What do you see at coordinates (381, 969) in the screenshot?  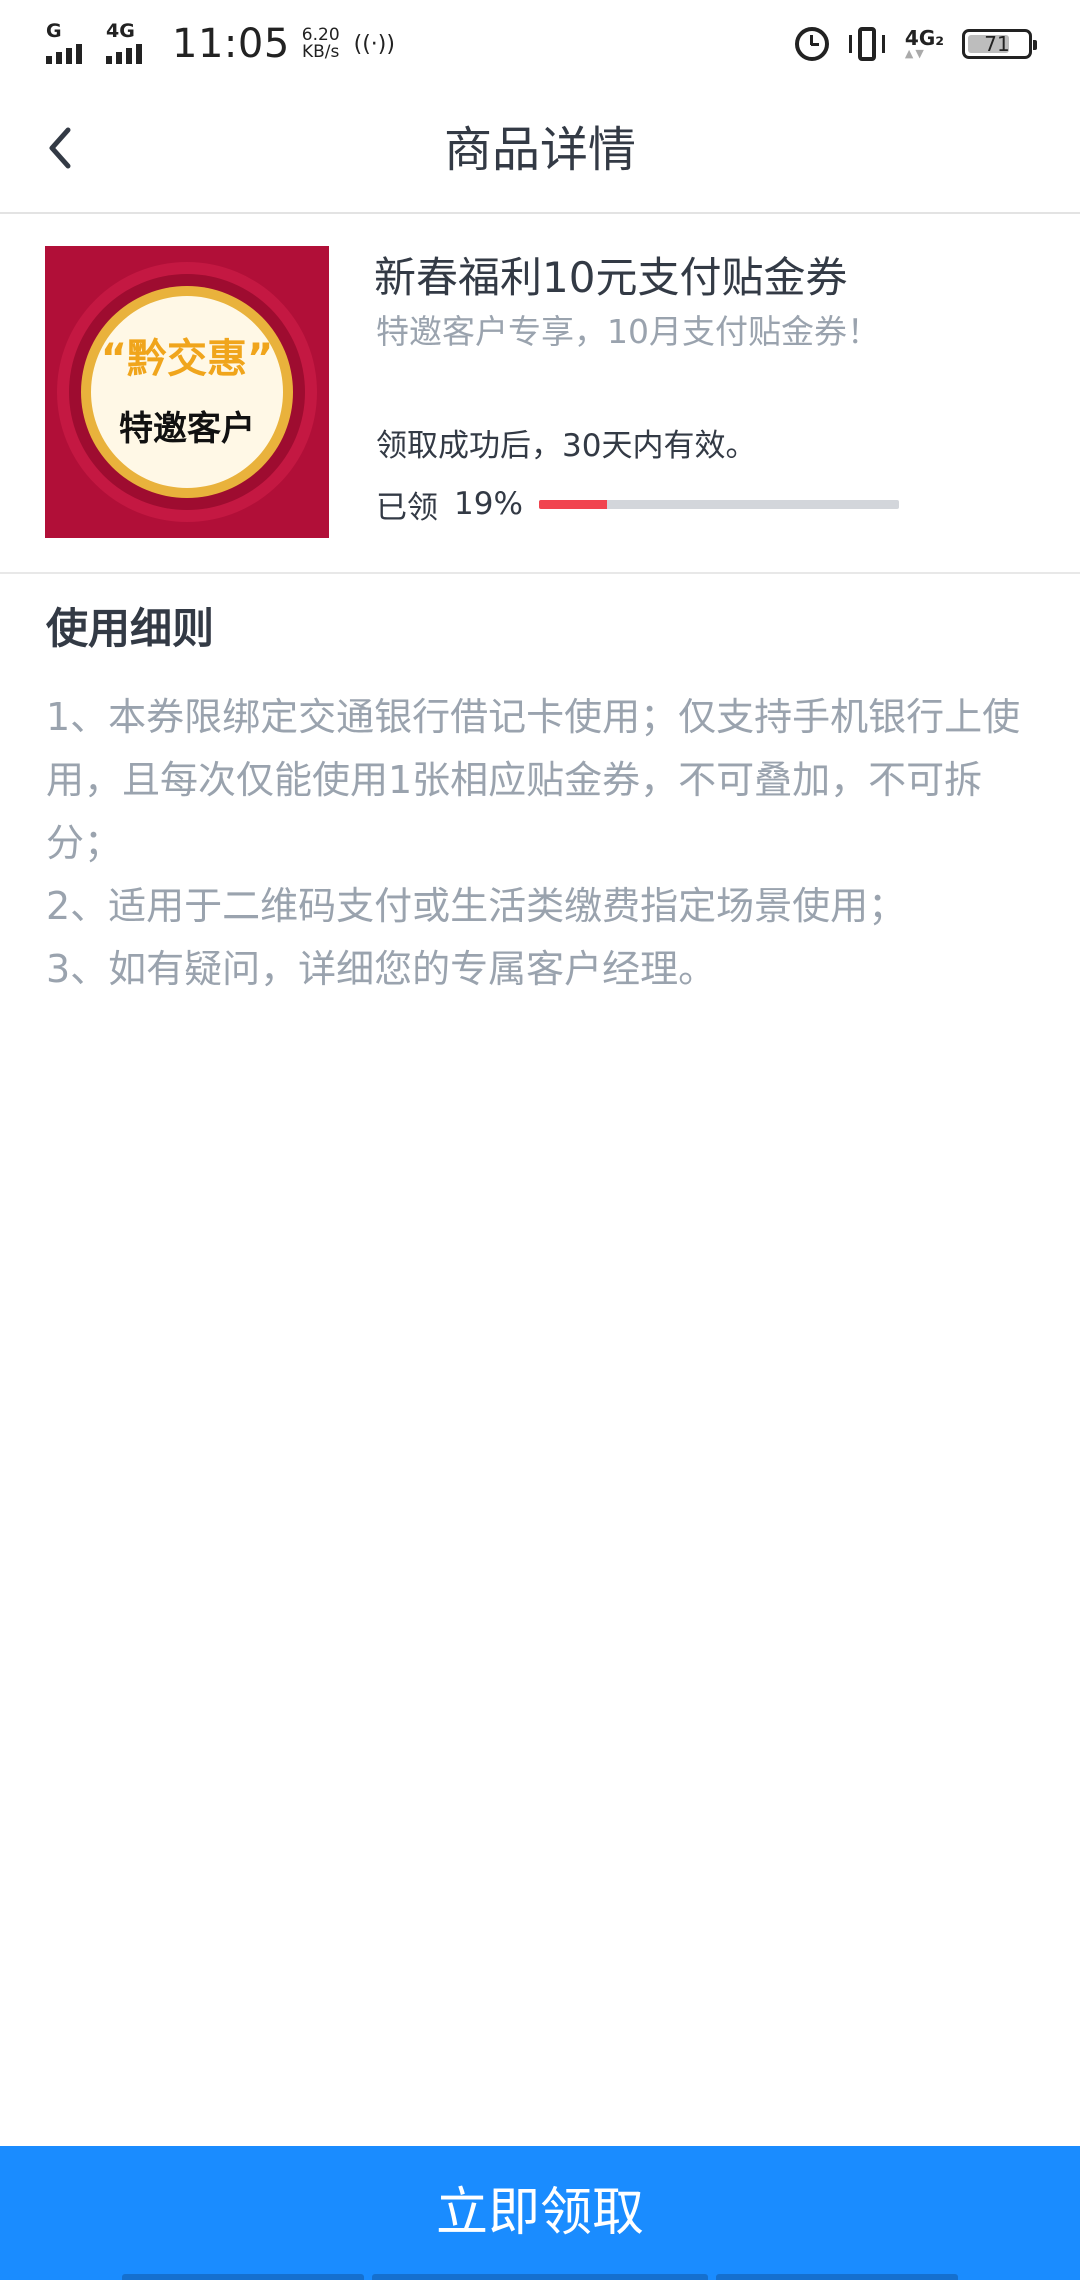 I see `rule-item: 3、如有疑问，详细您的专属客户经理。` at bounding box center [381, 969].